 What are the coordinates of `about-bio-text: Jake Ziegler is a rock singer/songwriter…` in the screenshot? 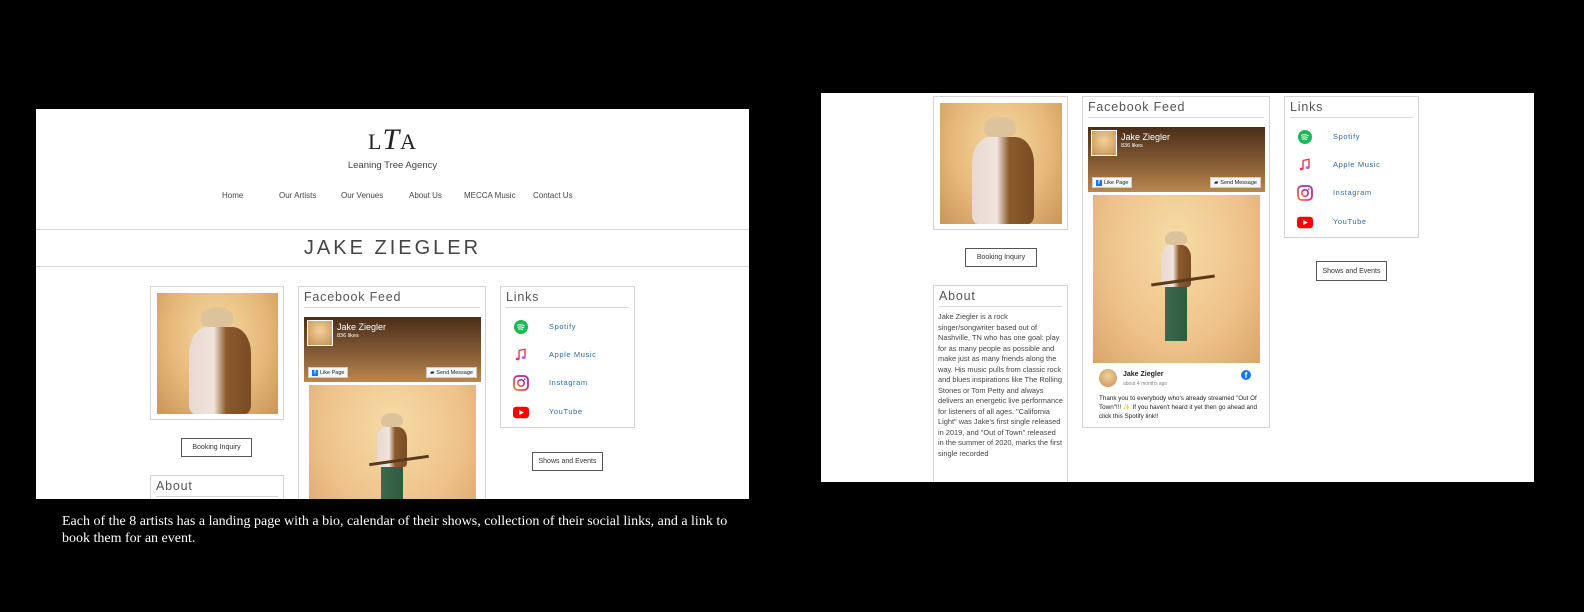 It's located at (1000, 385).